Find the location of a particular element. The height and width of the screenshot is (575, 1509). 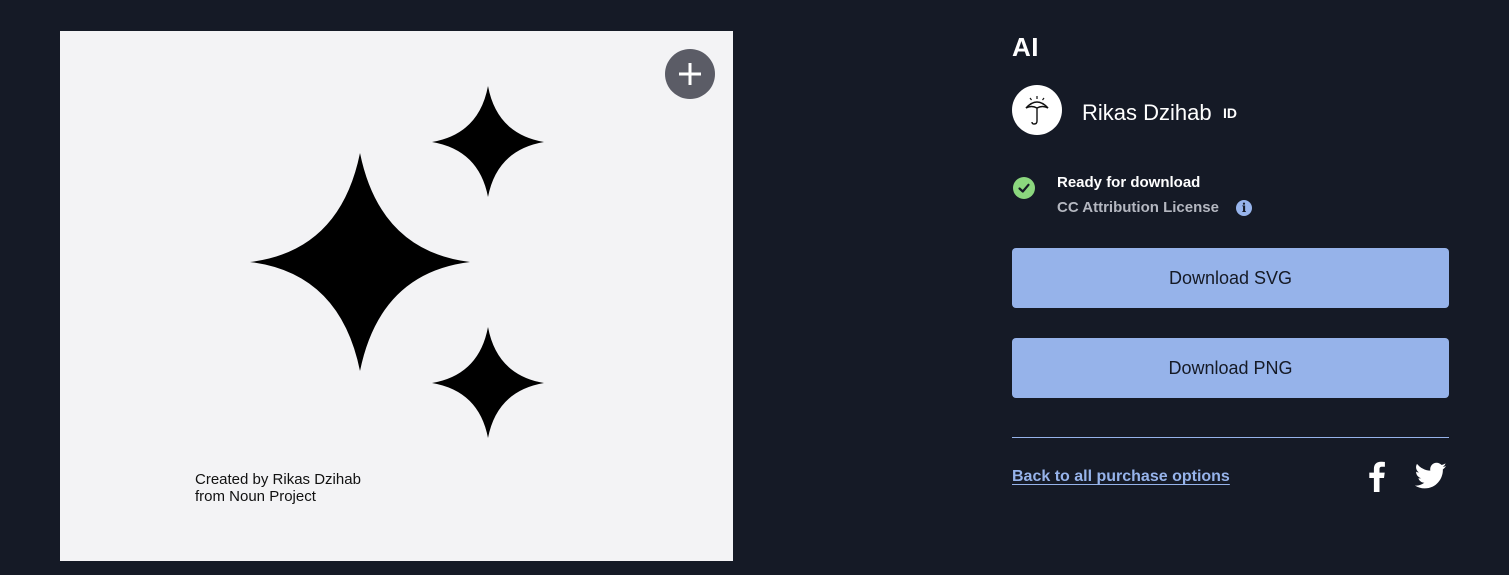

sparkles-icon is located at coordinates (397, 262).